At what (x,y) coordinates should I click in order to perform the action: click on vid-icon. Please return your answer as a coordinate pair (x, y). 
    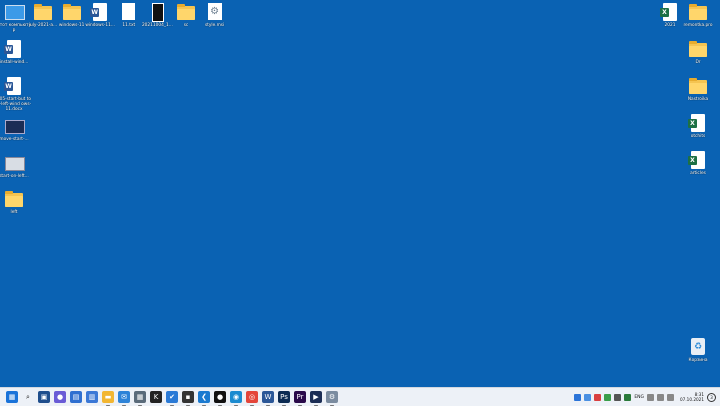
    Looking at the image, I should click on (157, 12).